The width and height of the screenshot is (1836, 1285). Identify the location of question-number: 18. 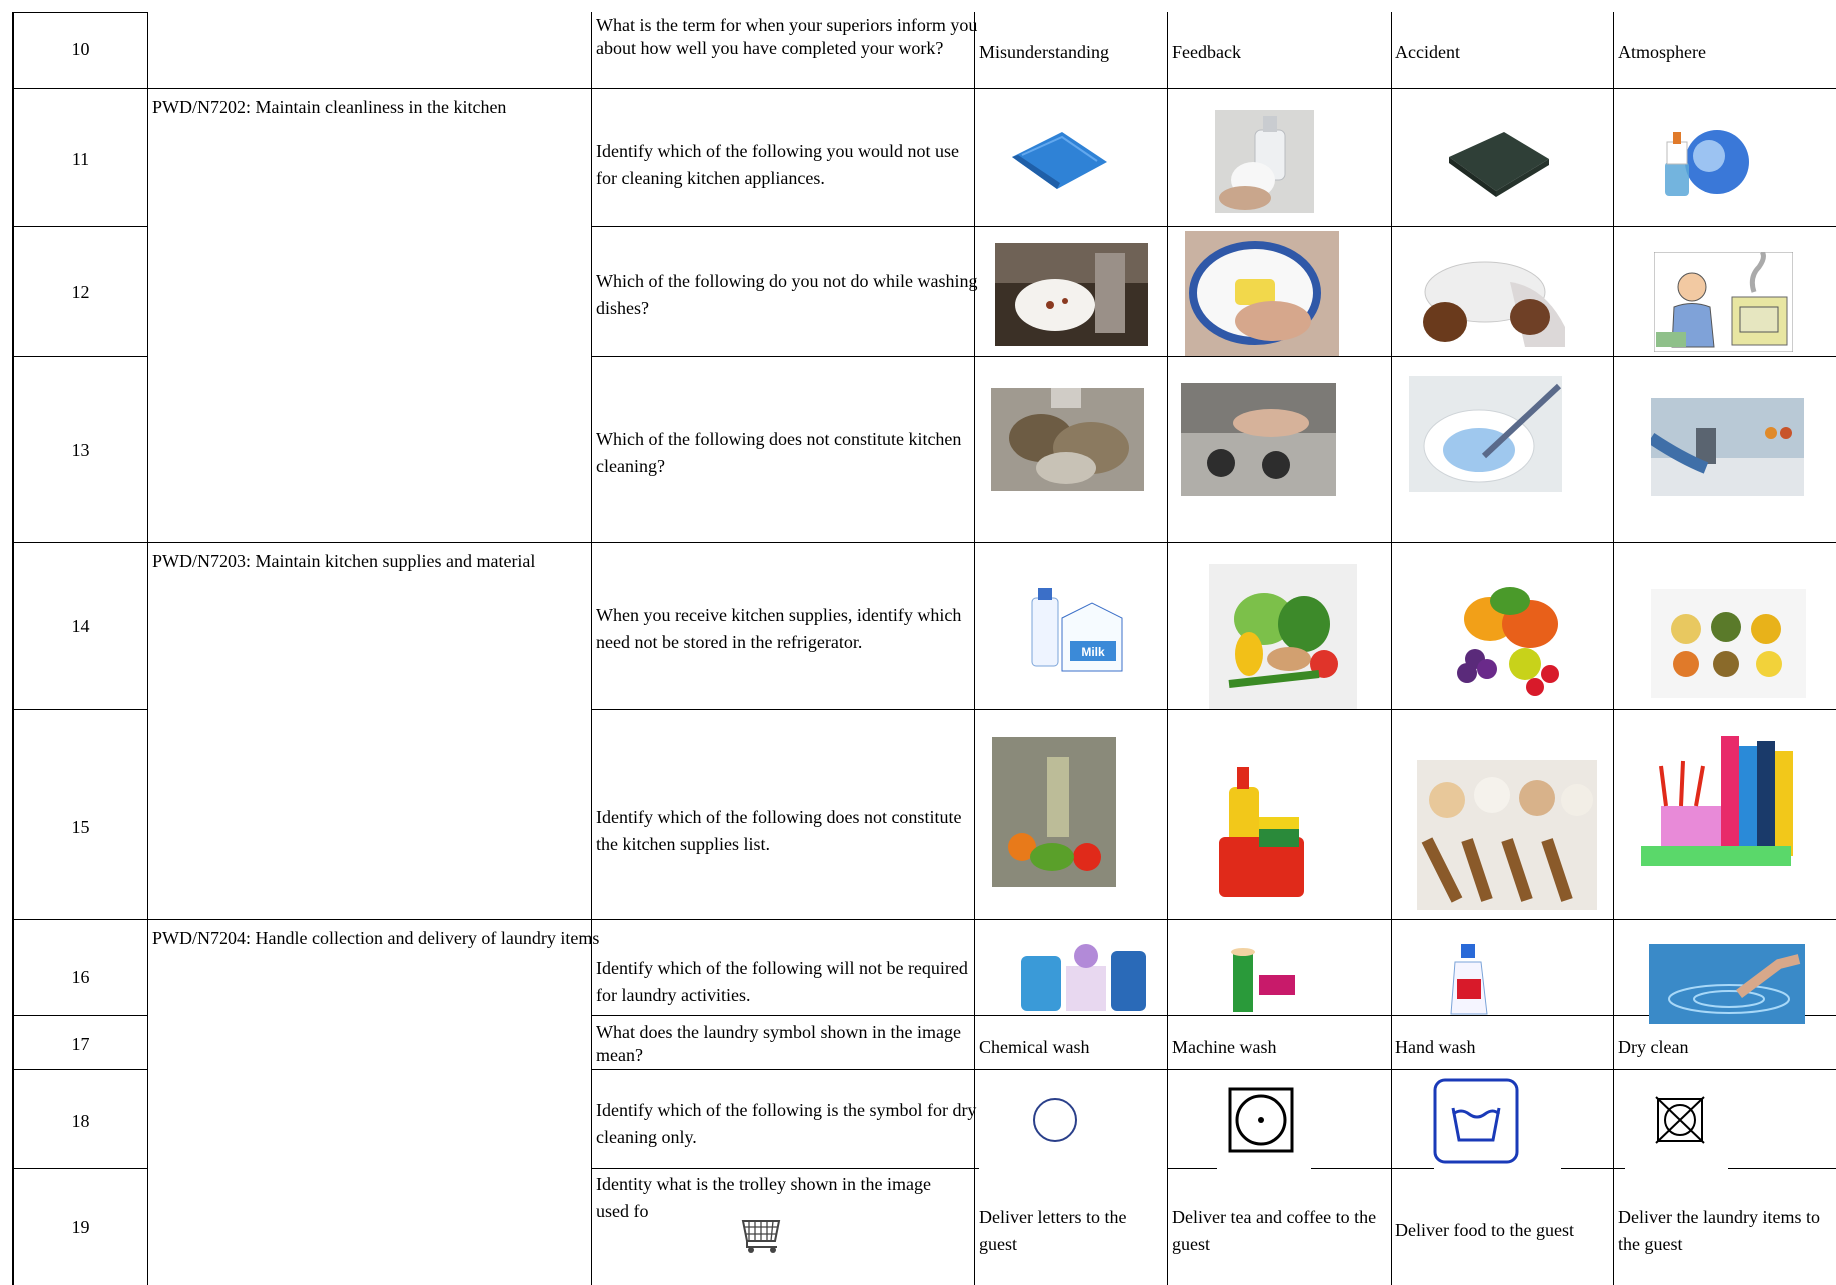
(80, 1121).